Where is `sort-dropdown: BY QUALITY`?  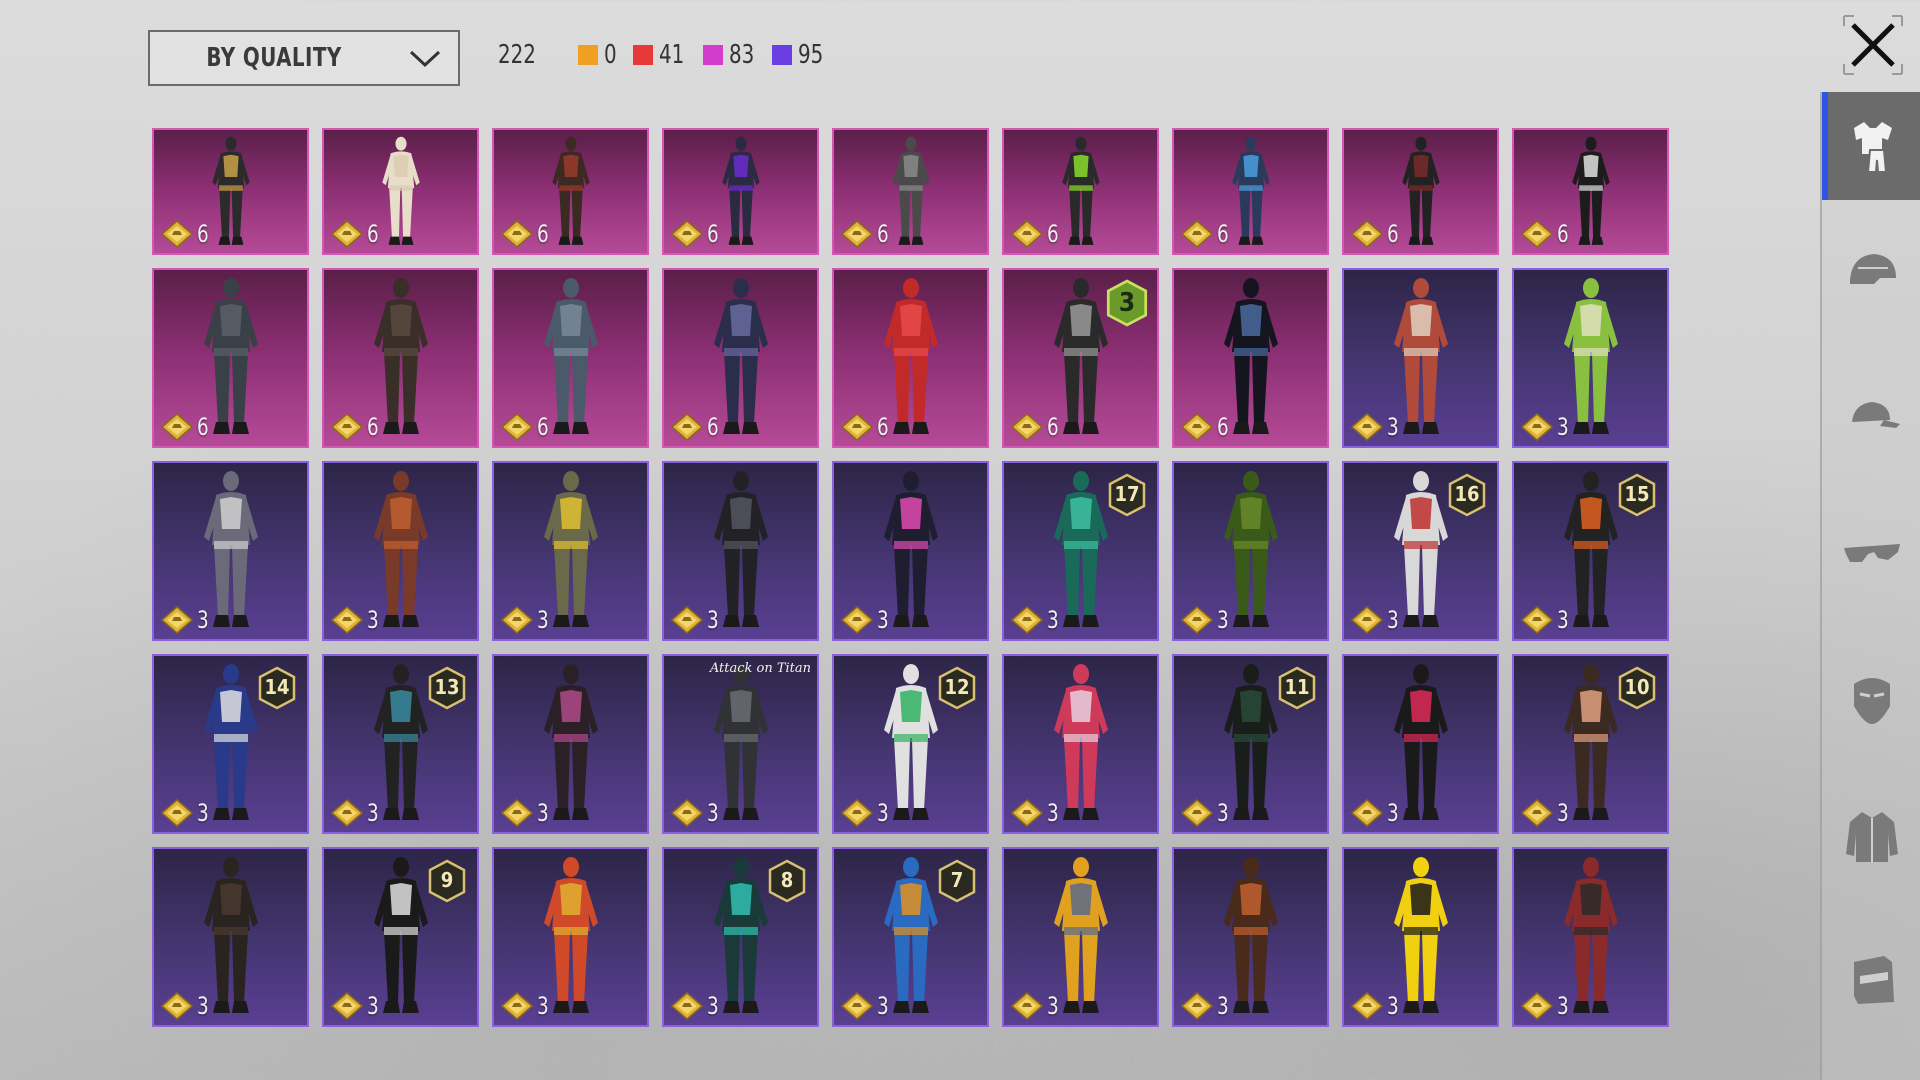 sort-dropdown: BY QUALITY is located at coordinates (304, 58).